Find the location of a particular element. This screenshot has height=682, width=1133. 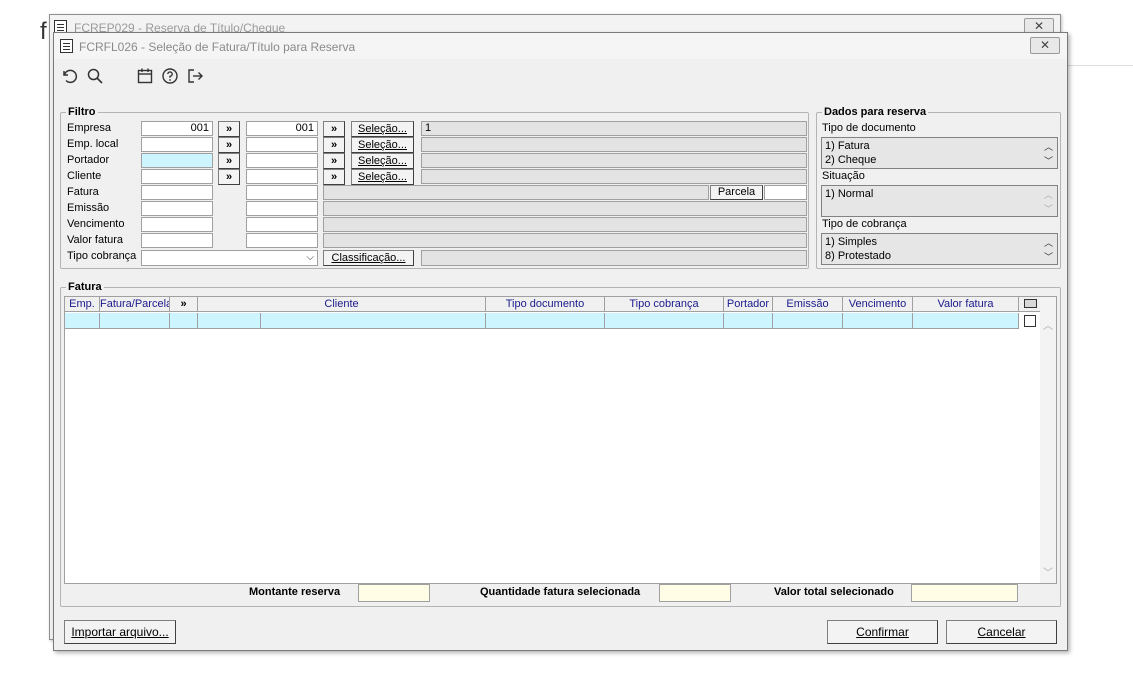

cliente-lookup-arrow: » is located at coordinates (334, 177).